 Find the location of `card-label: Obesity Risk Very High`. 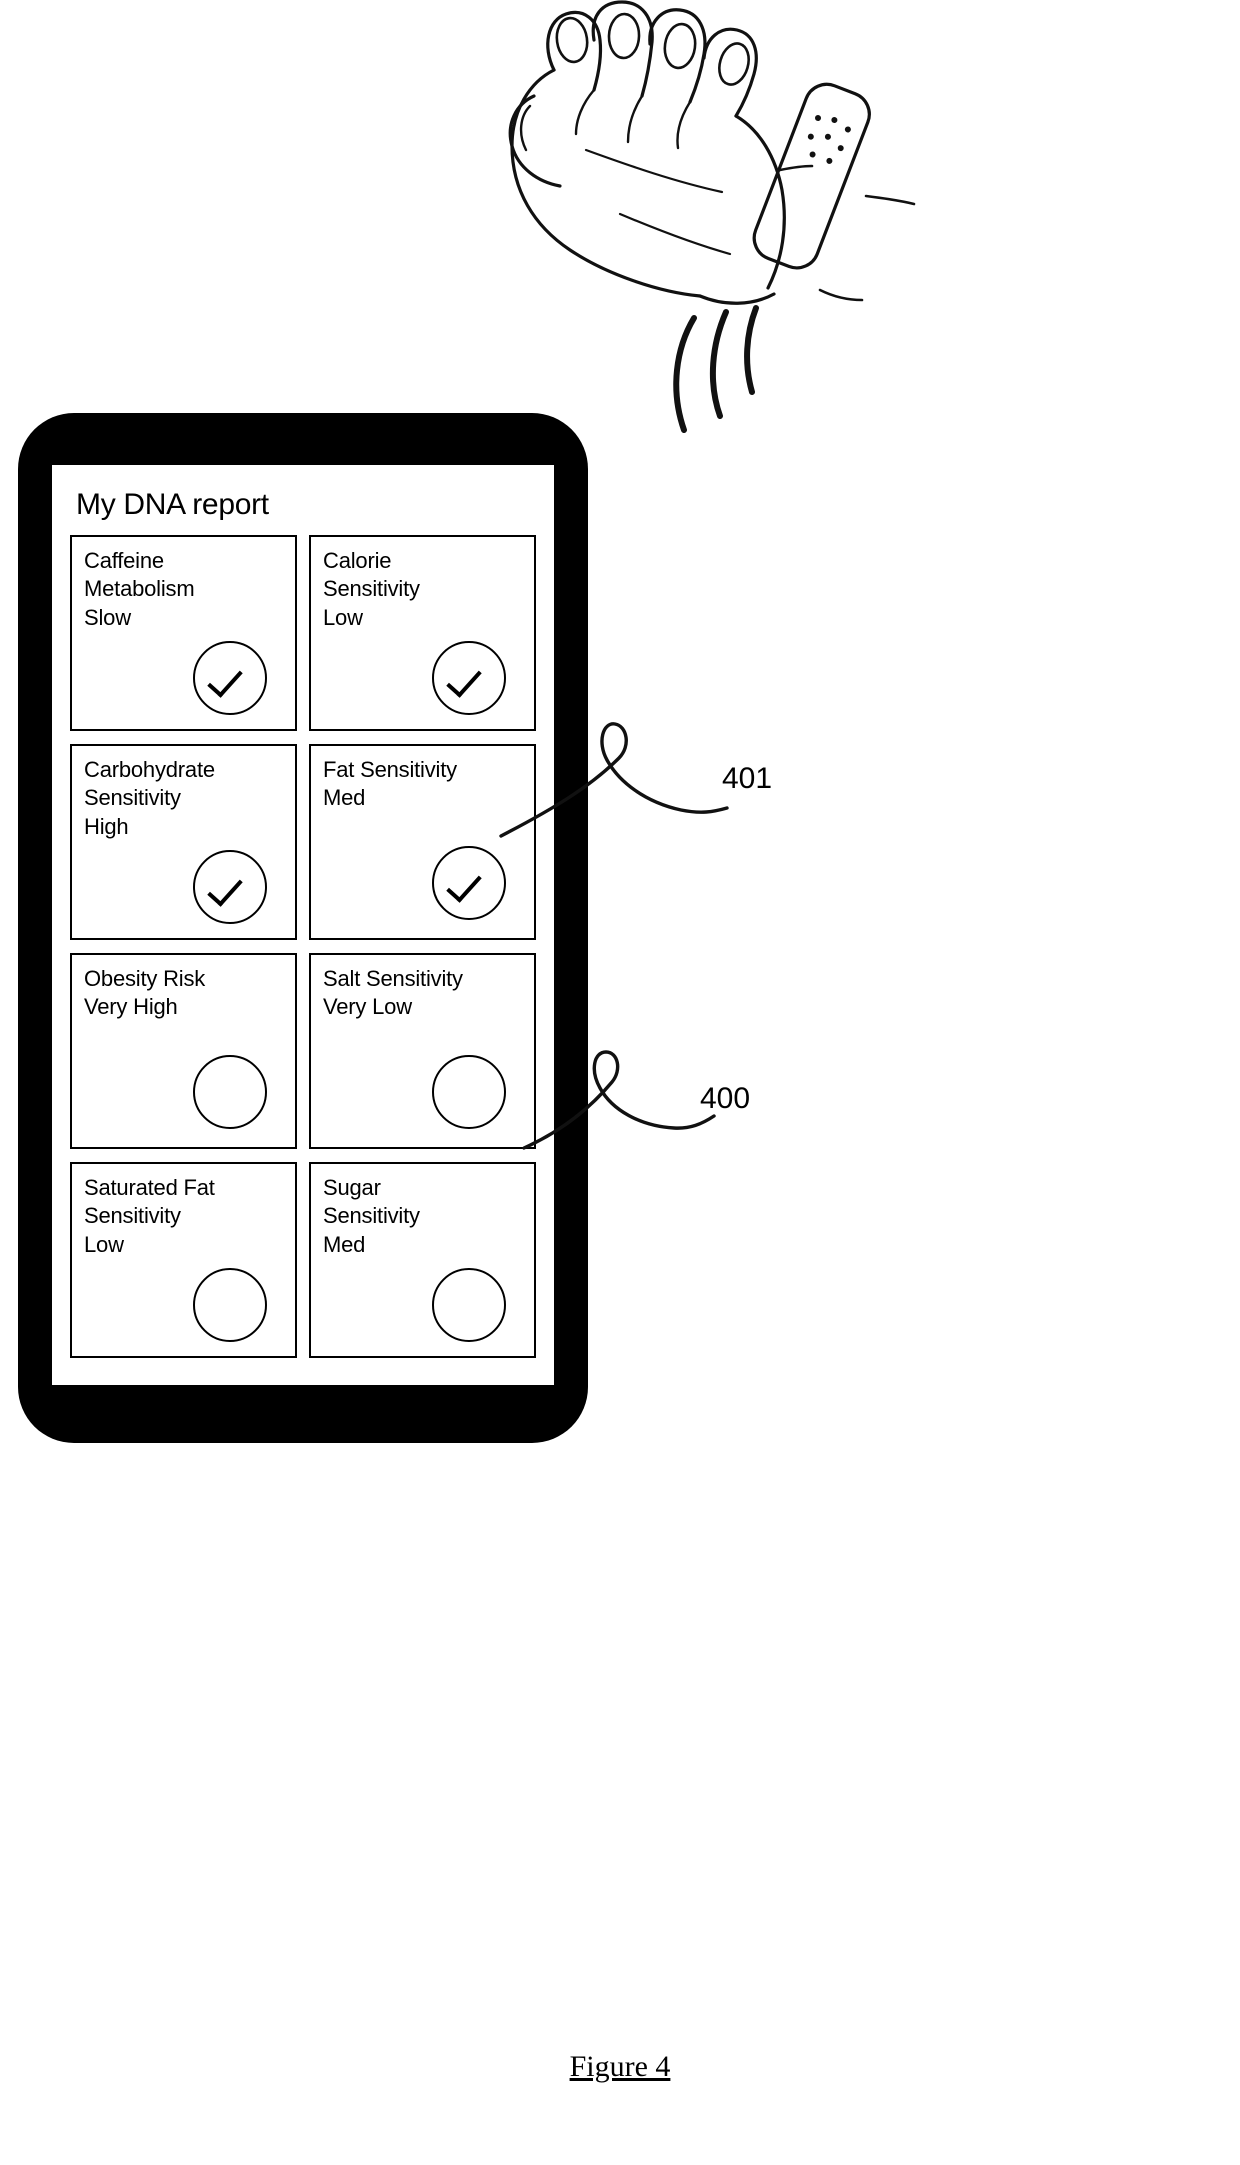

card-label: Obesity Risk Very High is located at coordinates (145, 992).